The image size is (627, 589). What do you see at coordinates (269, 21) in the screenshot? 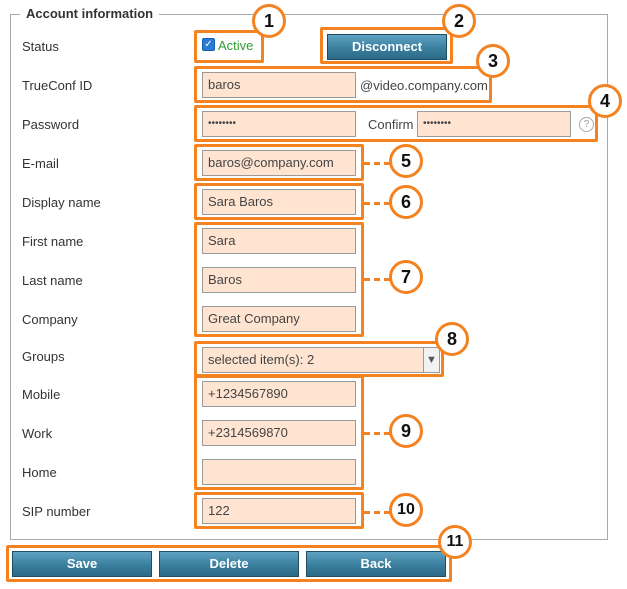
I see `callout-badge-1: 1` at bounding box center [269, 21].